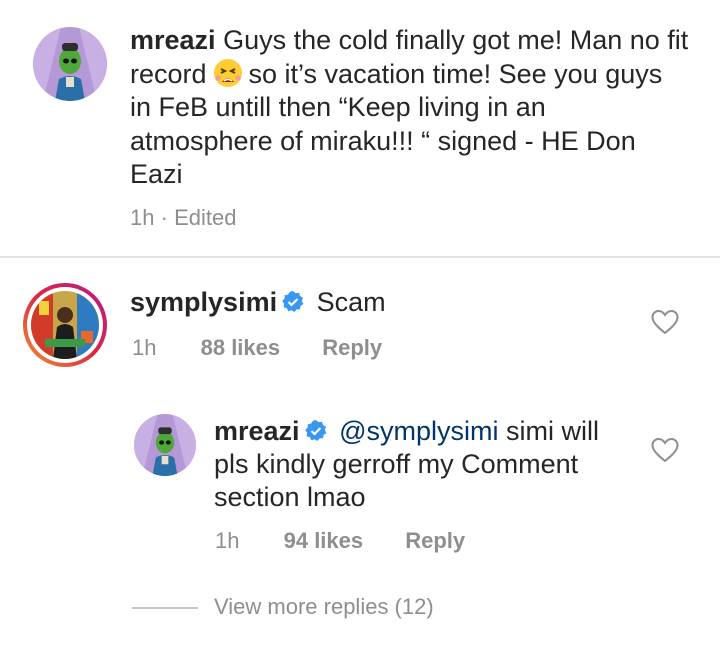 Image resolution: width=720 pixels, height=657 pixels. What do you see at coordinates (227, 540) in the screenshot?
I see `reply-time: 1h` at bounding box center [227, 540].